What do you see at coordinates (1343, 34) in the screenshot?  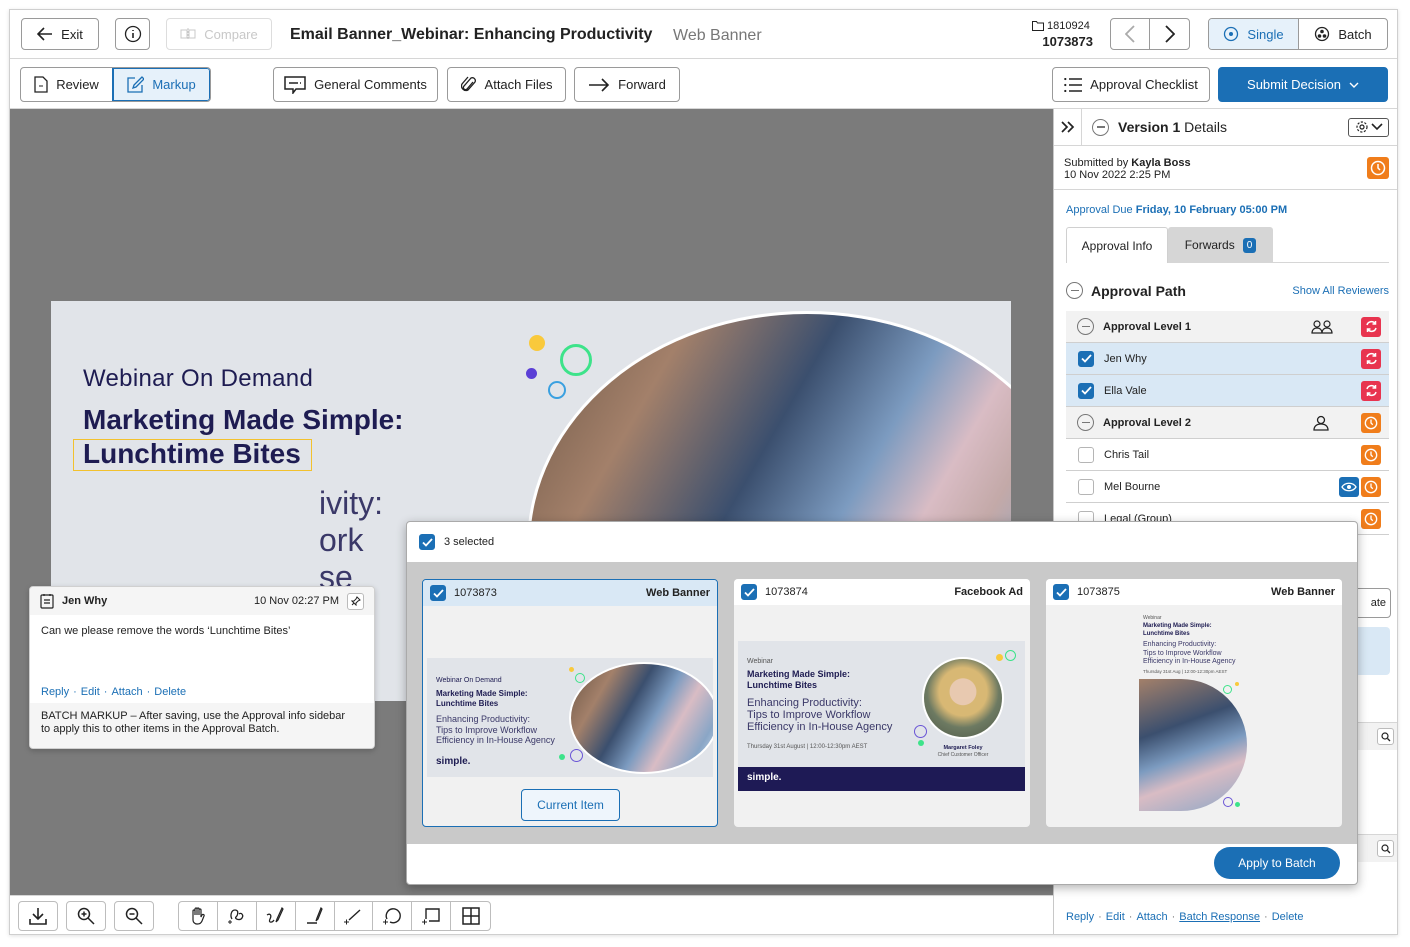 I see `mode-batch-button: Batch` at bounding box center [1343, 34].